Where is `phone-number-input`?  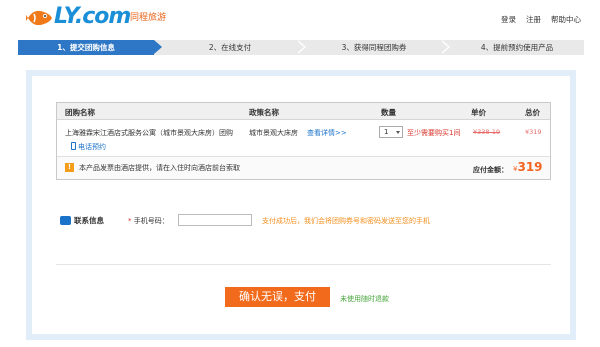 phone-number-input is located at coordinates (215, 220).